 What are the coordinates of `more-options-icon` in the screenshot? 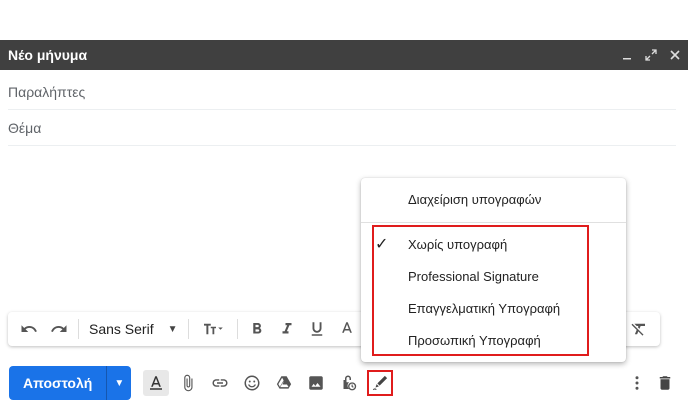 It's located at (637, 383).